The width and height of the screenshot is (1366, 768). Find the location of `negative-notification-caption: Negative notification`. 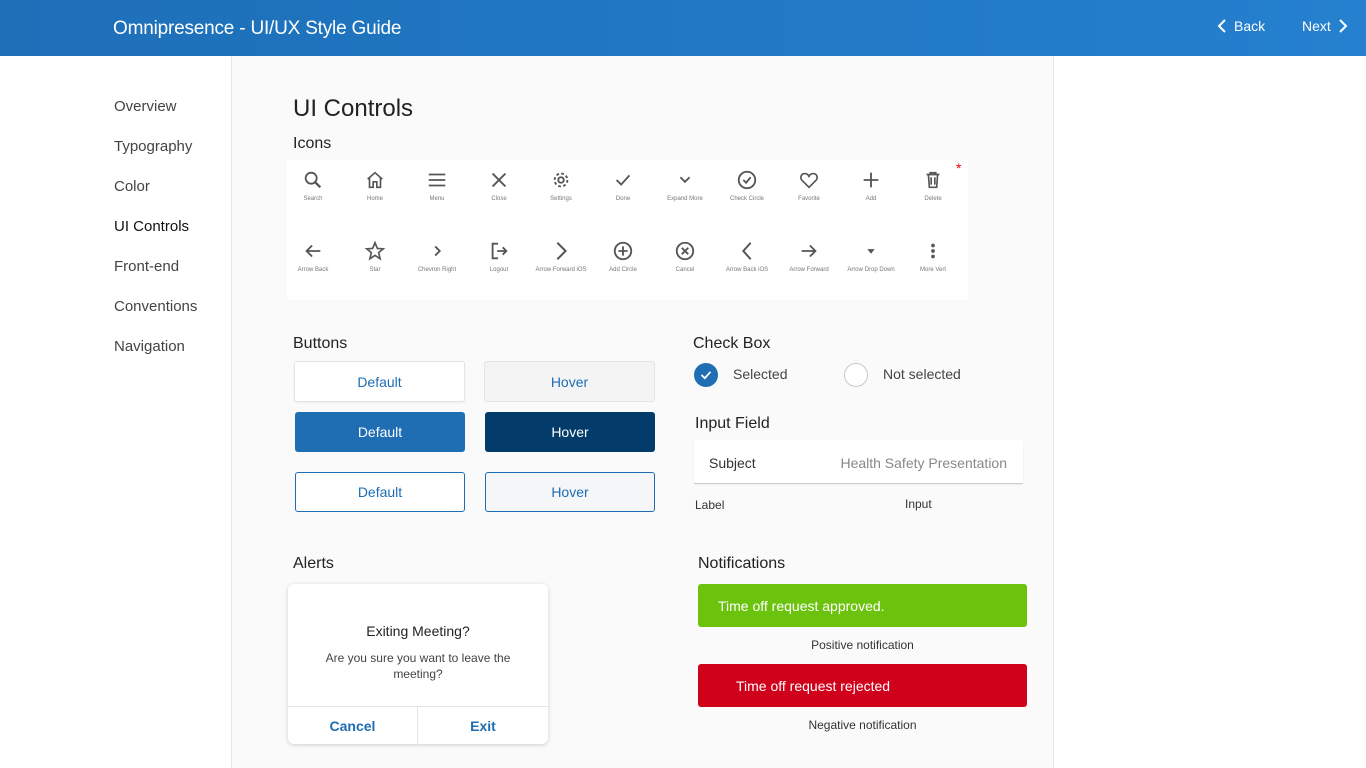

negative-notification-caption: Negative notification is located at coordinates (862, 725).